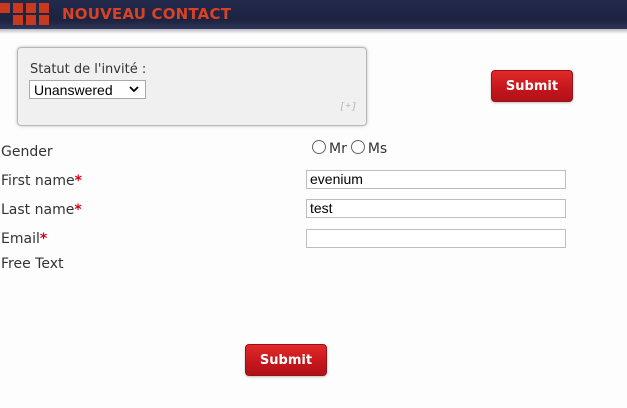 The width and height of the screenshot is (627, 408). I want to click on gender-option-ms-label: Ms, so click(377, 149).